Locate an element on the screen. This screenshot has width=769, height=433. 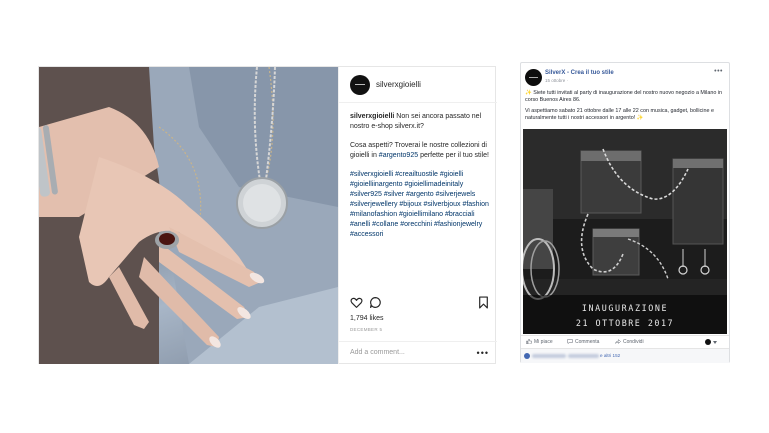
comment-label: Commenta is located at coordinates (587, 342).